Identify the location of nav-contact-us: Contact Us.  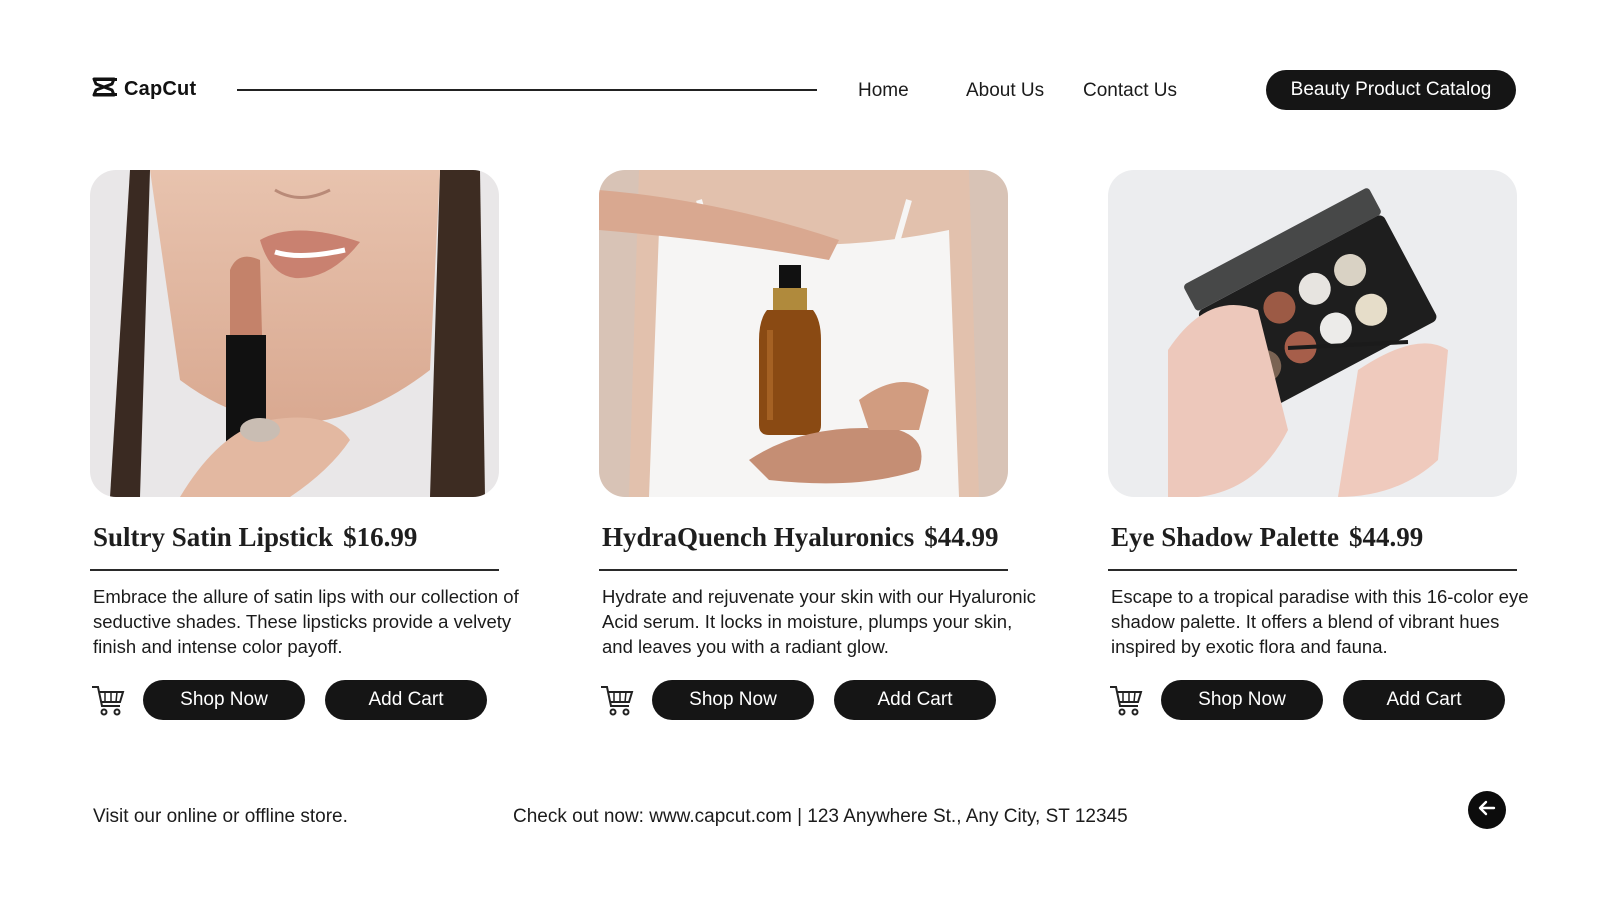
(1130, 91).